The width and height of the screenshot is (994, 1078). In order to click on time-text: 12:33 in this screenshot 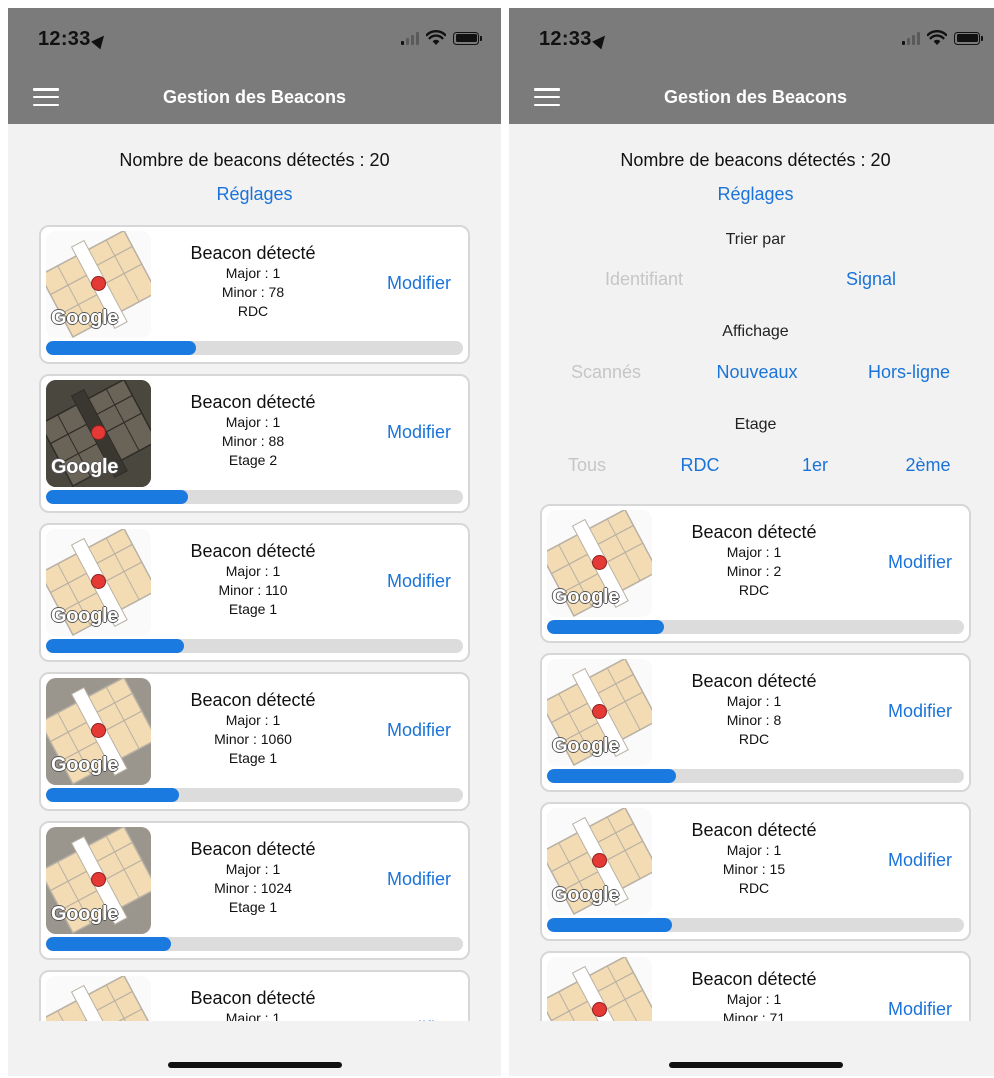, I will do `click(64, 39)`.